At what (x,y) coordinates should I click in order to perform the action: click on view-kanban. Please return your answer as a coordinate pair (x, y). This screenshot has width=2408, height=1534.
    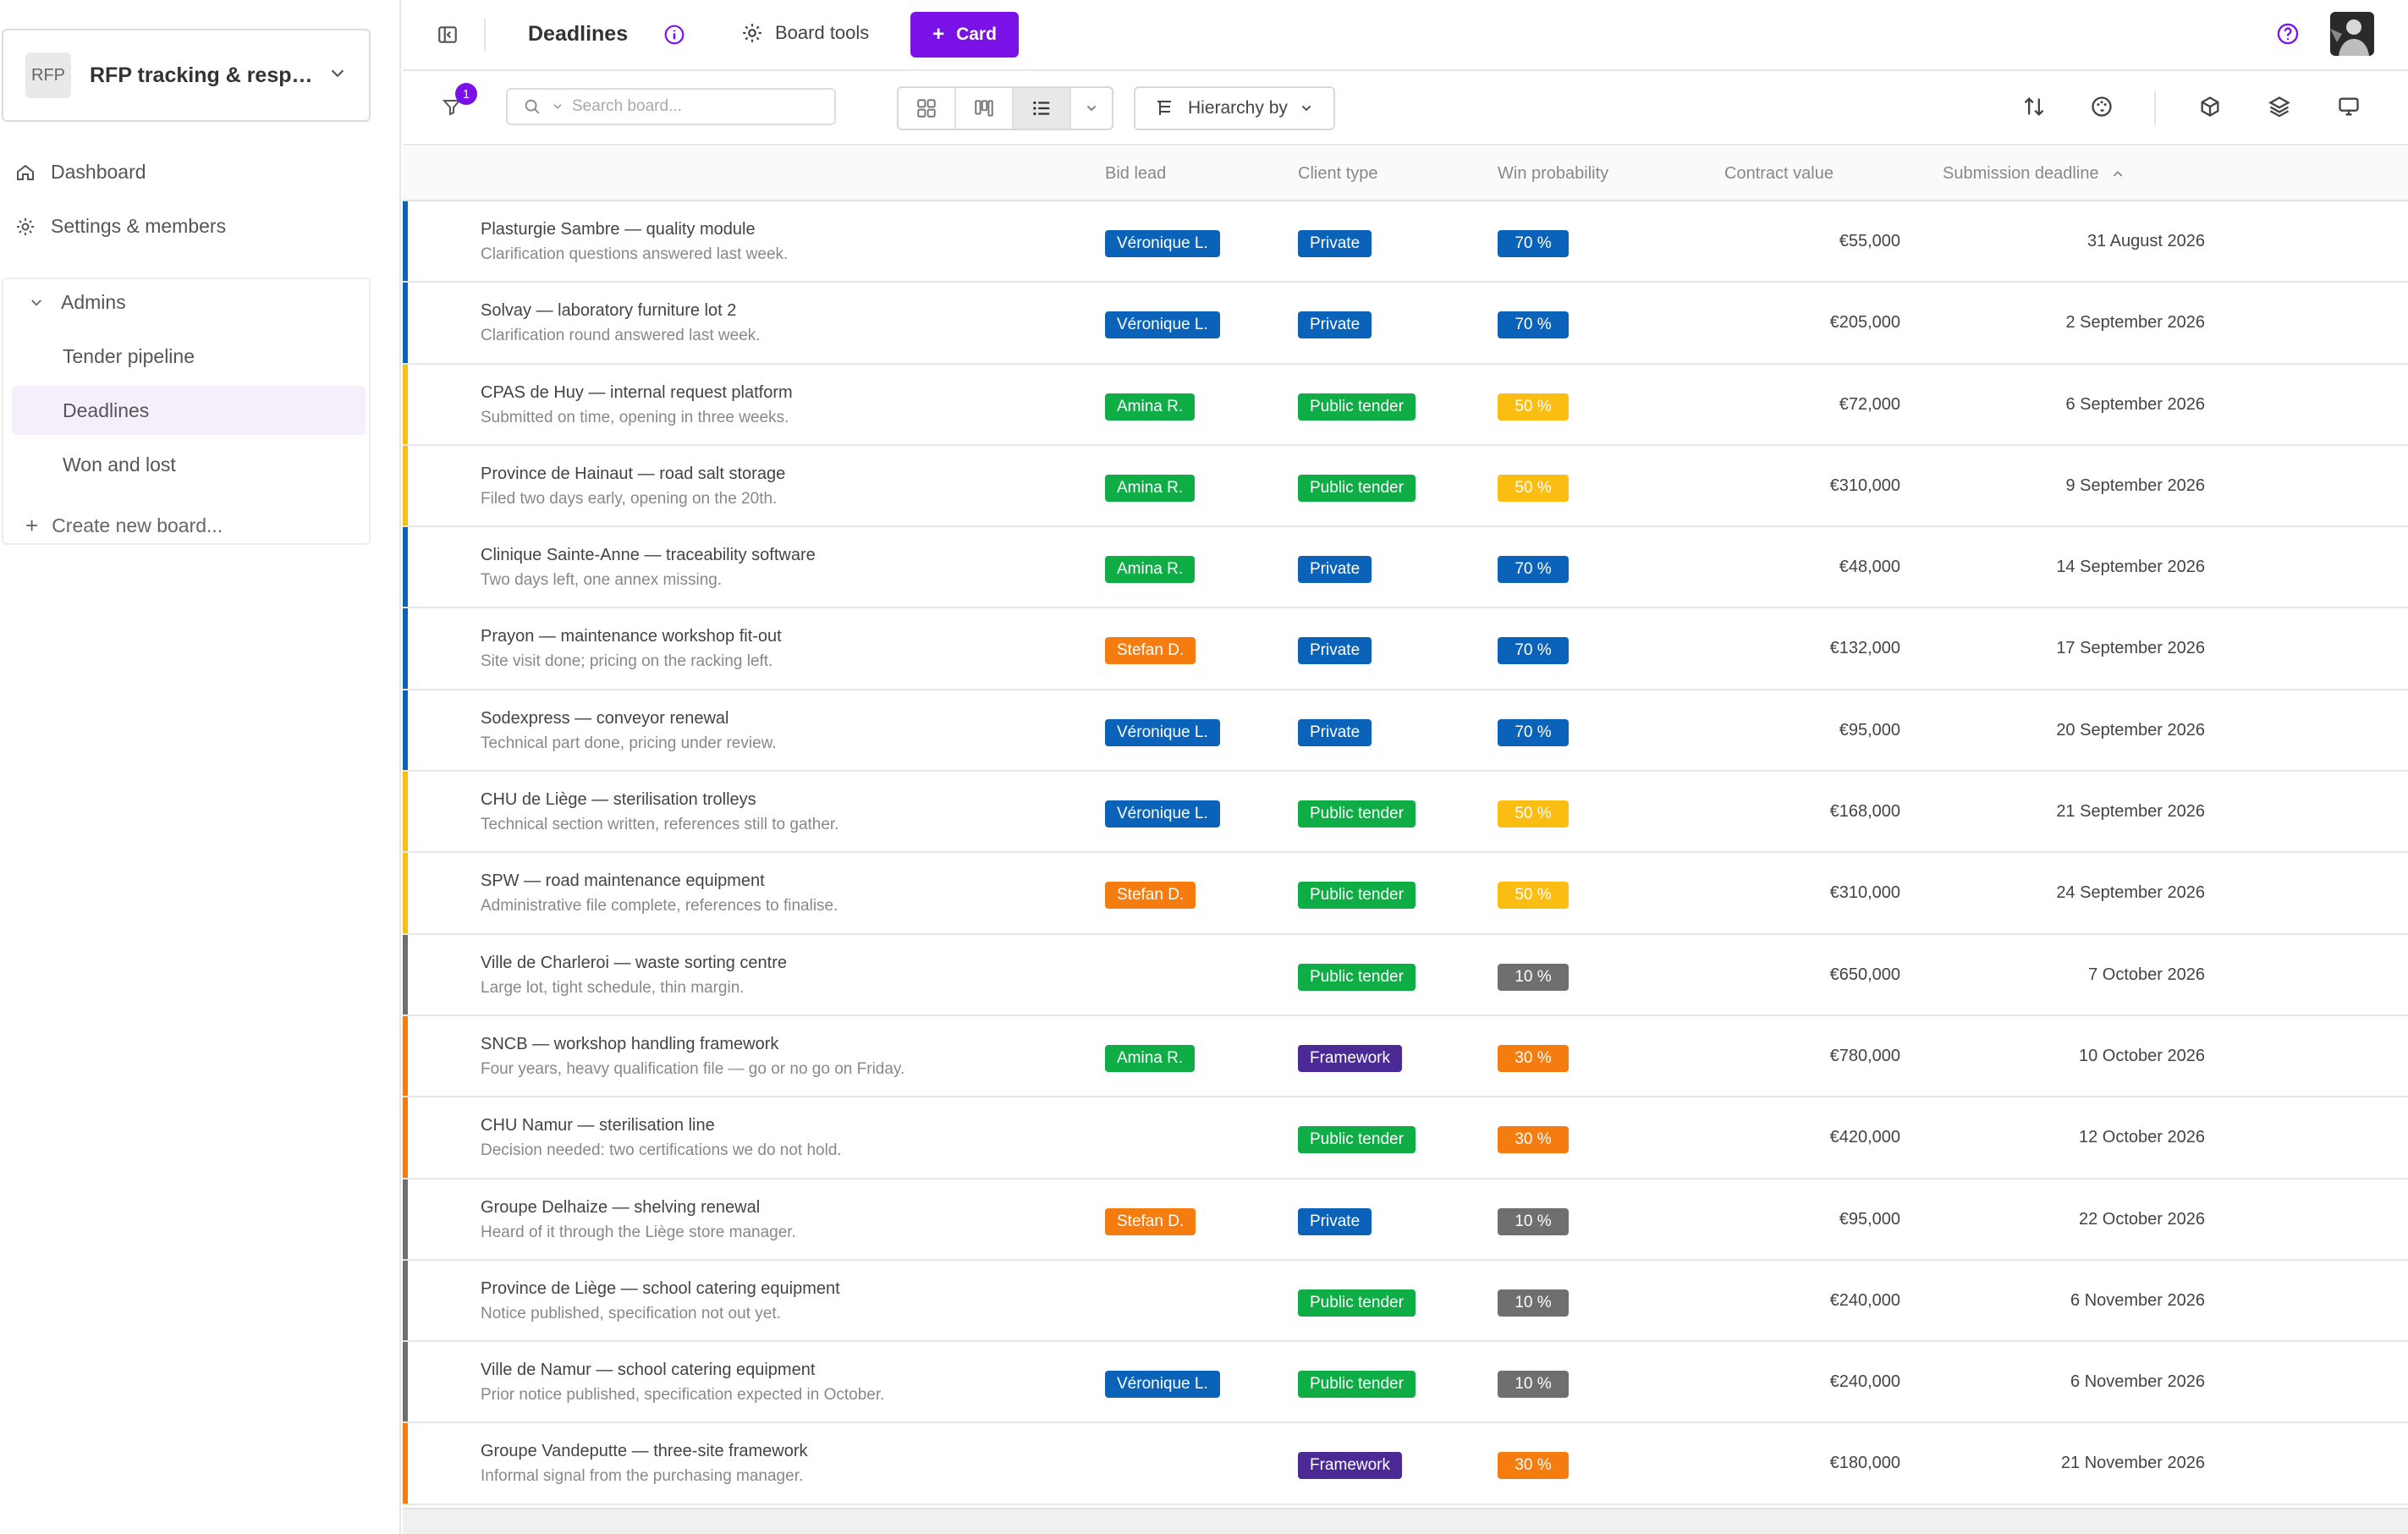
    Looking at the image, I should click on (985, 109).